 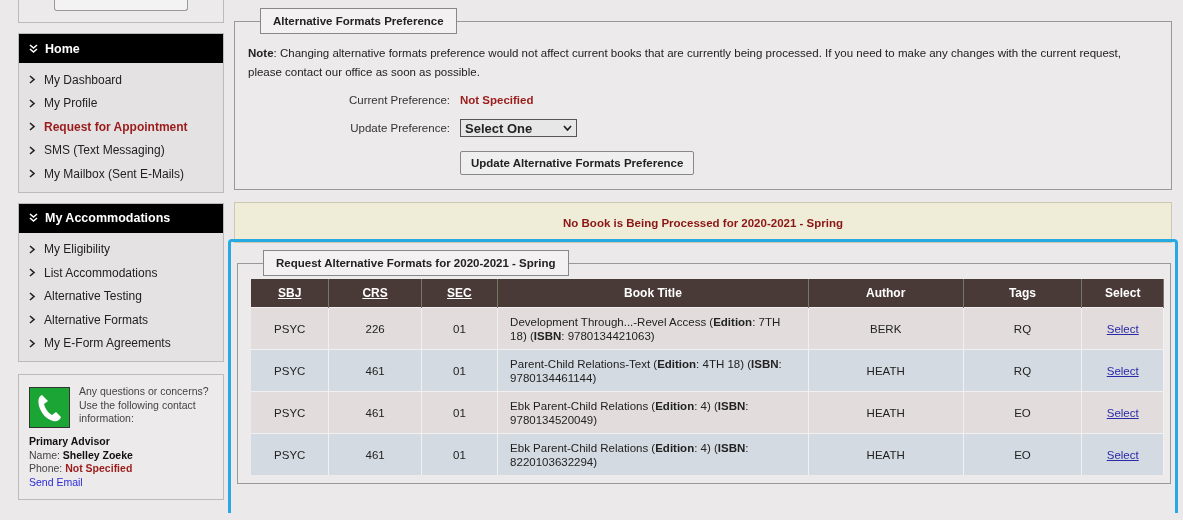 What do you see at coordinates (653, 293) in the screenshot?
I see `column-header: Book Title` at bounding box center [653, 293].